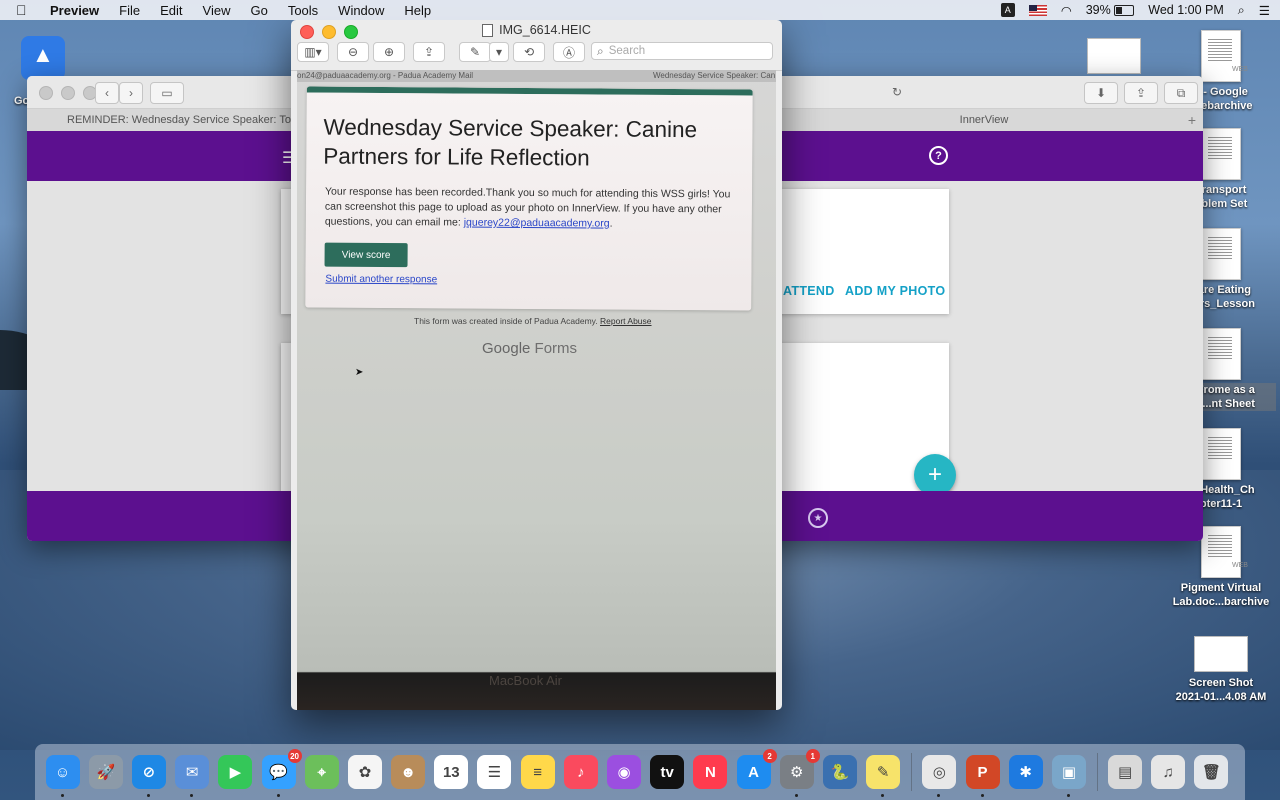 The image size is (1280, 800). Describe the element at coordinates (359, 372) in the screenshot. I see `photo-mouse-cursor-icon: ➤` at that location.